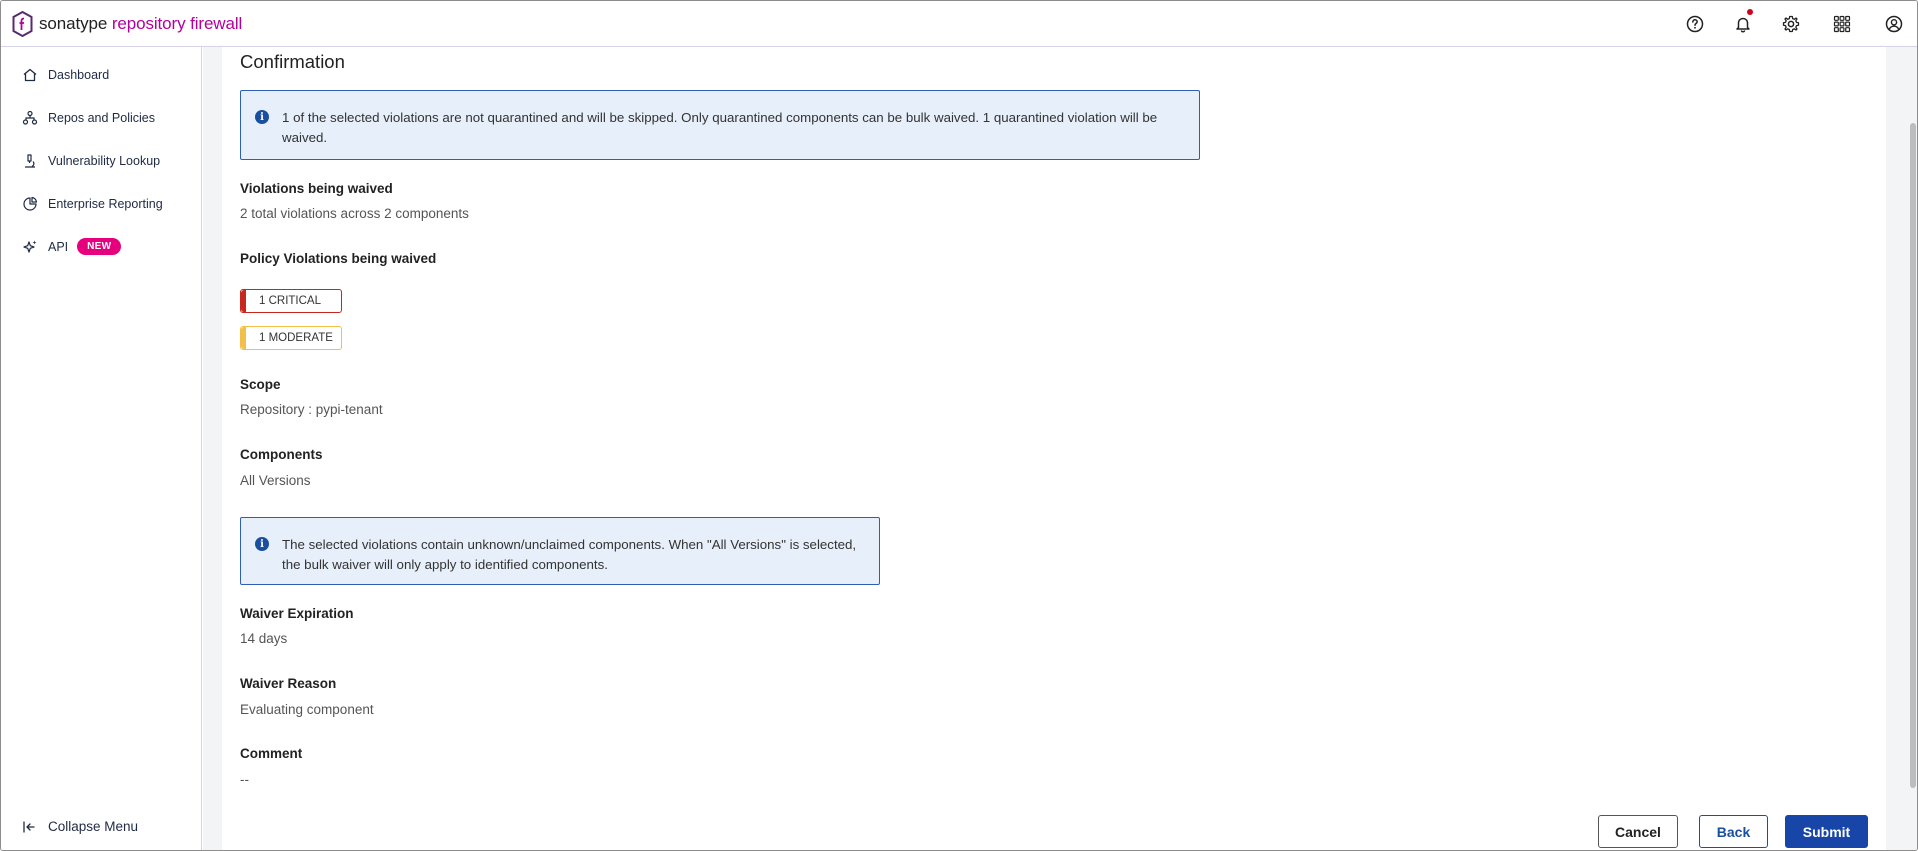  I want to click on bell-icon, so click(1743, 25).